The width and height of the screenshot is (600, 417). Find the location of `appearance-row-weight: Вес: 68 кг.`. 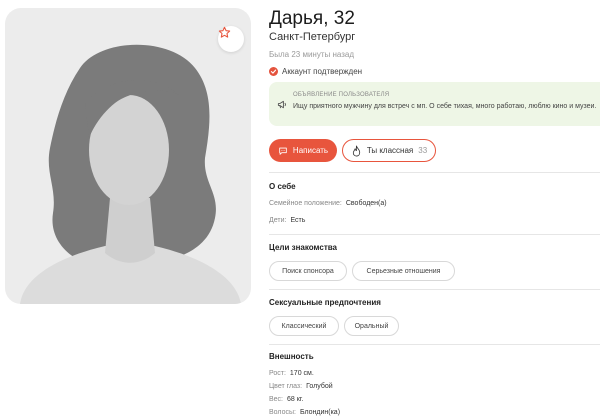

appearance-row-weight: Вес: 68 кг. is located at coordinates (286, 399).